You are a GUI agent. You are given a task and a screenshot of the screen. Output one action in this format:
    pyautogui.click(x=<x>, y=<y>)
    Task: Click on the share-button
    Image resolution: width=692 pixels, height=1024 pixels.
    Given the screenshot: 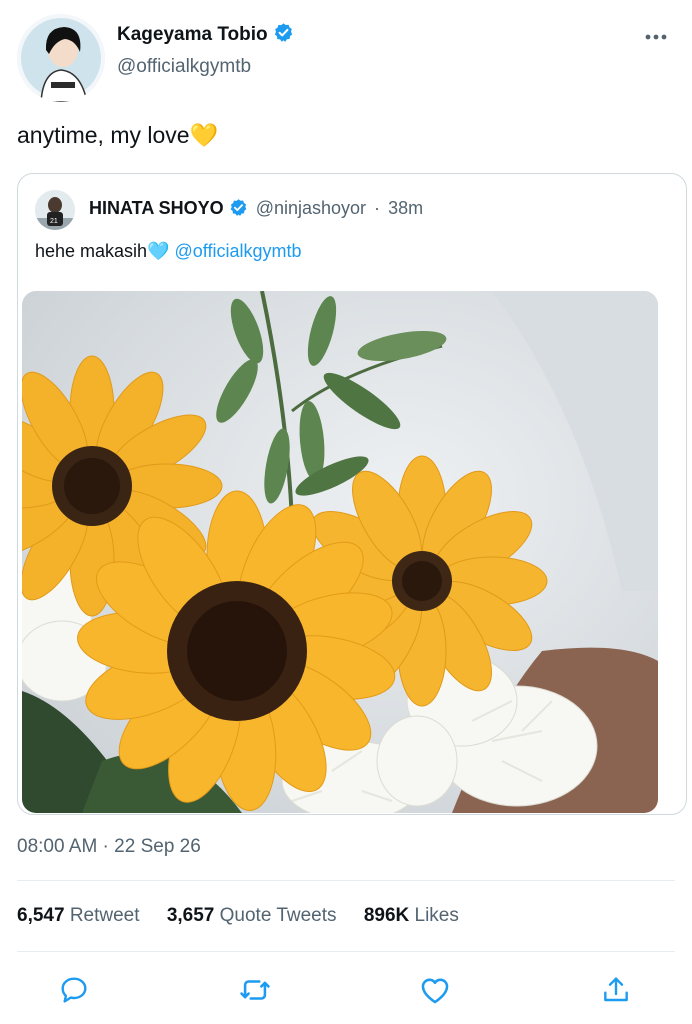 What is the action you would take?
    pyautogui.click(x=616, y=992)
    